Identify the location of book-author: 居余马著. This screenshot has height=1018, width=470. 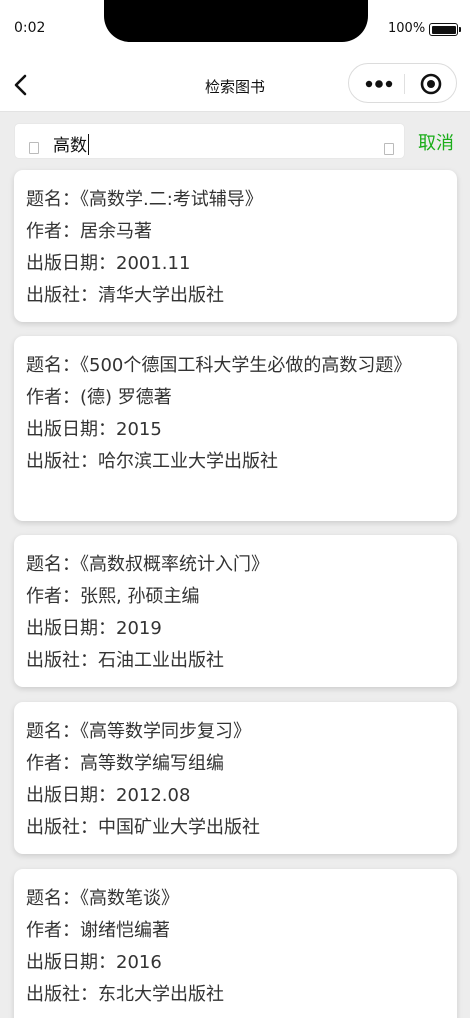
(116, 231).